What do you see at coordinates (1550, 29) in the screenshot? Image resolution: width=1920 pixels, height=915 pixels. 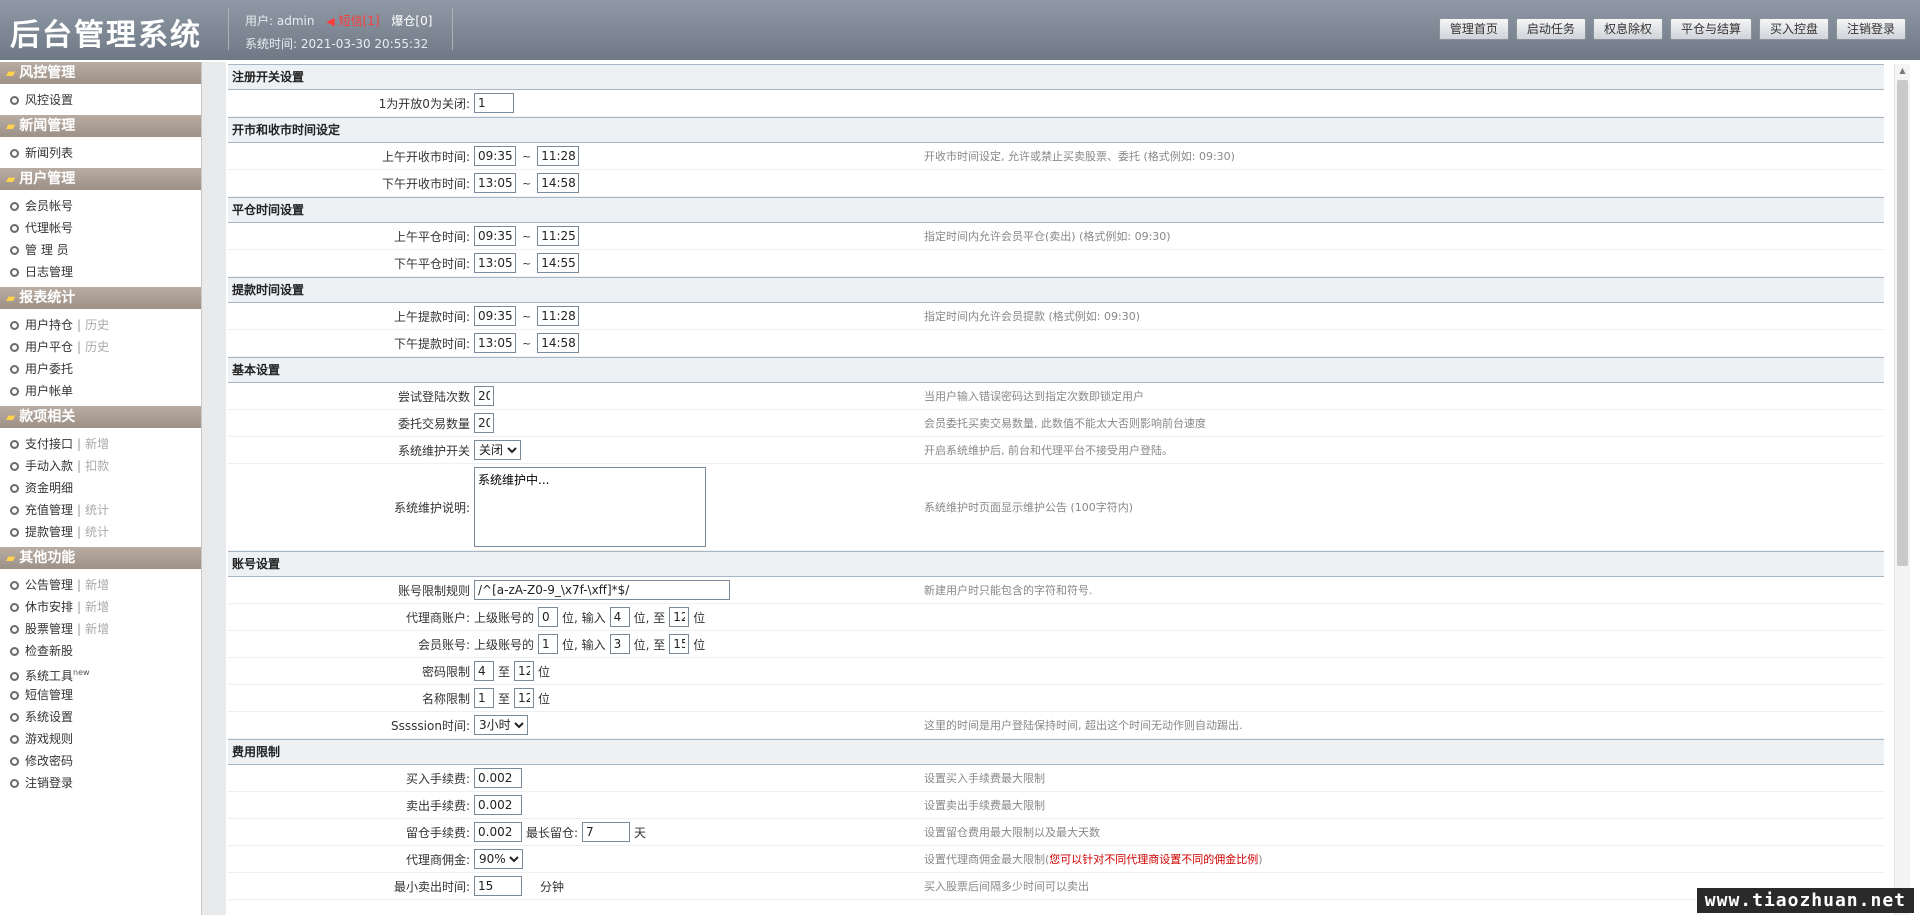 I see `top-button-1: 启动任务` at bounding box center [1550, 29].